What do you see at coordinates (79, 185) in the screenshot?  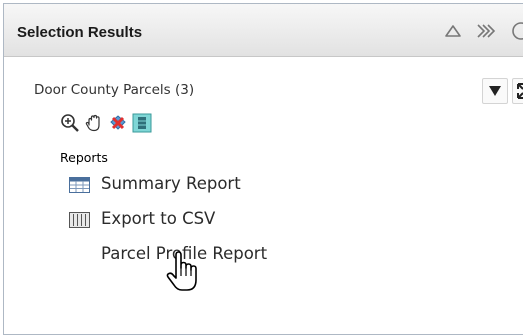 I see `summary-table-icon` at bounding box center [79, 185].